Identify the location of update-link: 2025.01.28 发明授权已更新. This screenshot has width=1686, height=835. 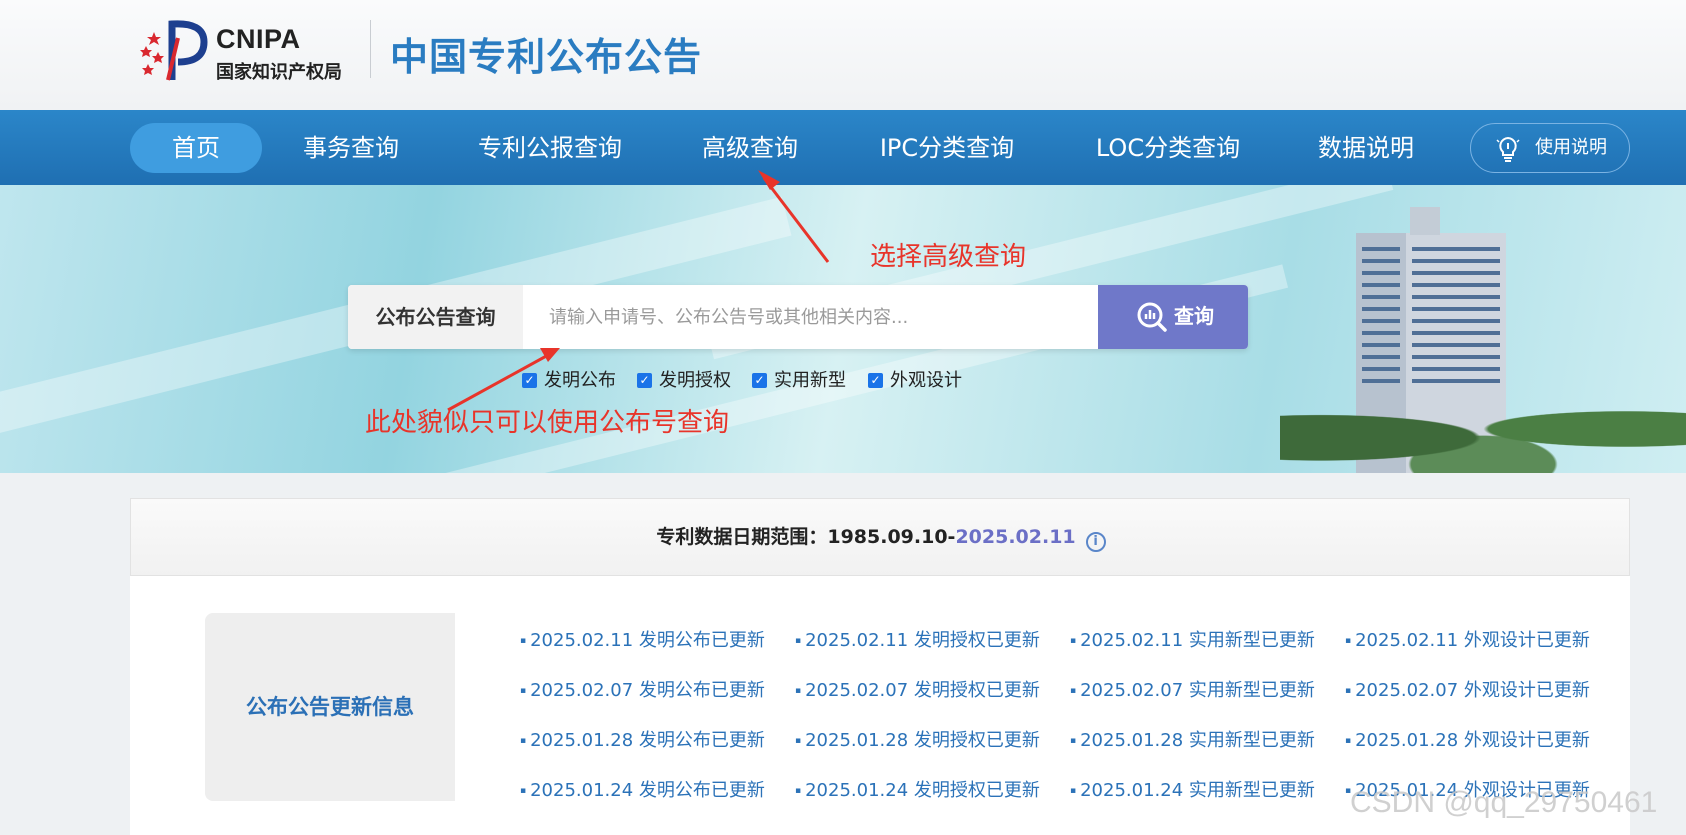
(917, 739).